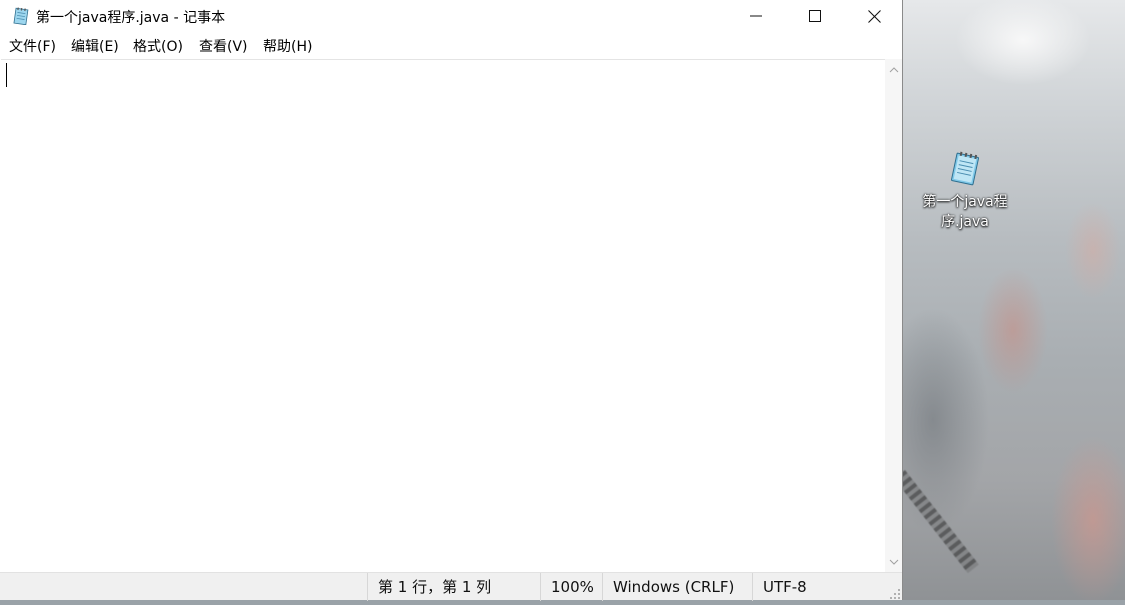 The image size is (1125, 605). I want to click on close-button, so click(874, 16).